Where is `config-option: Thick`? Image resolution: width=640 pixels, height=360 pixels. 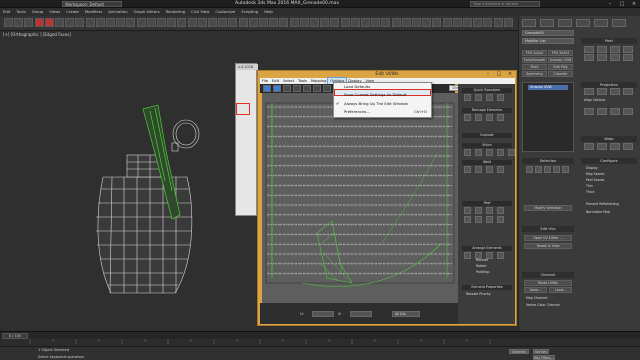 config-option: Thick is located at coordinates (590, 192).